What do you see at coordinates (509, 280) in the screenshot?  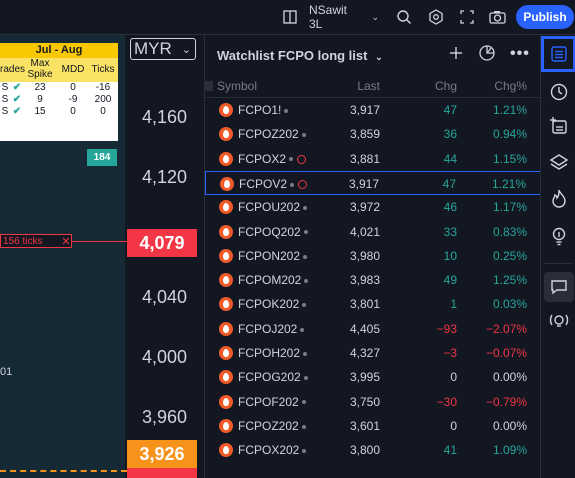 I see `change-percent: 1.25%` at bounding box center [509, 280].